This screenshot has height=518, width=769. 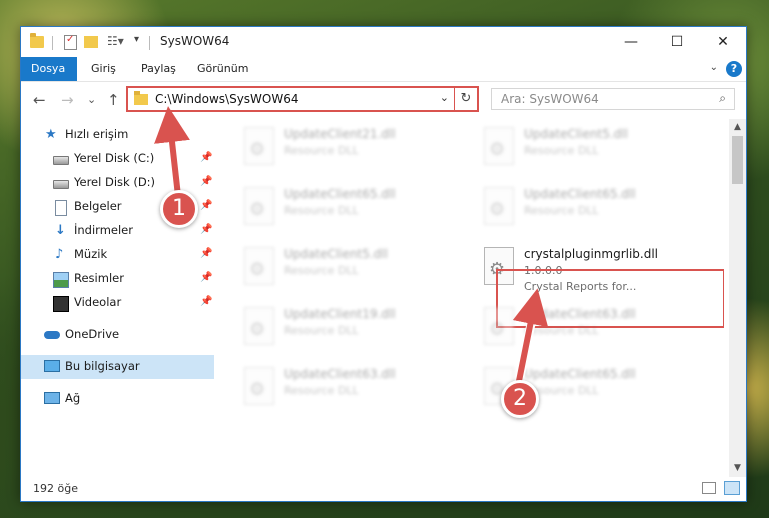 What do you see at coordinates (465, 99) in the screenshot?
I see `refresh-button: ↻` at bounding box center [465, 99].